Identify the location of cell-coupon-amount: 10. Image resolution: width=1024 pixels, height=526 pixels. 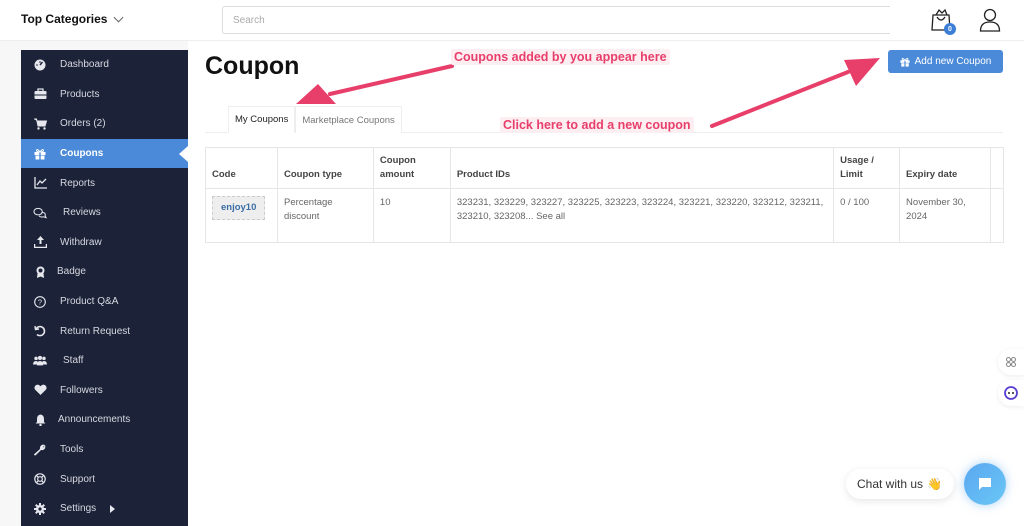
(411, 215).